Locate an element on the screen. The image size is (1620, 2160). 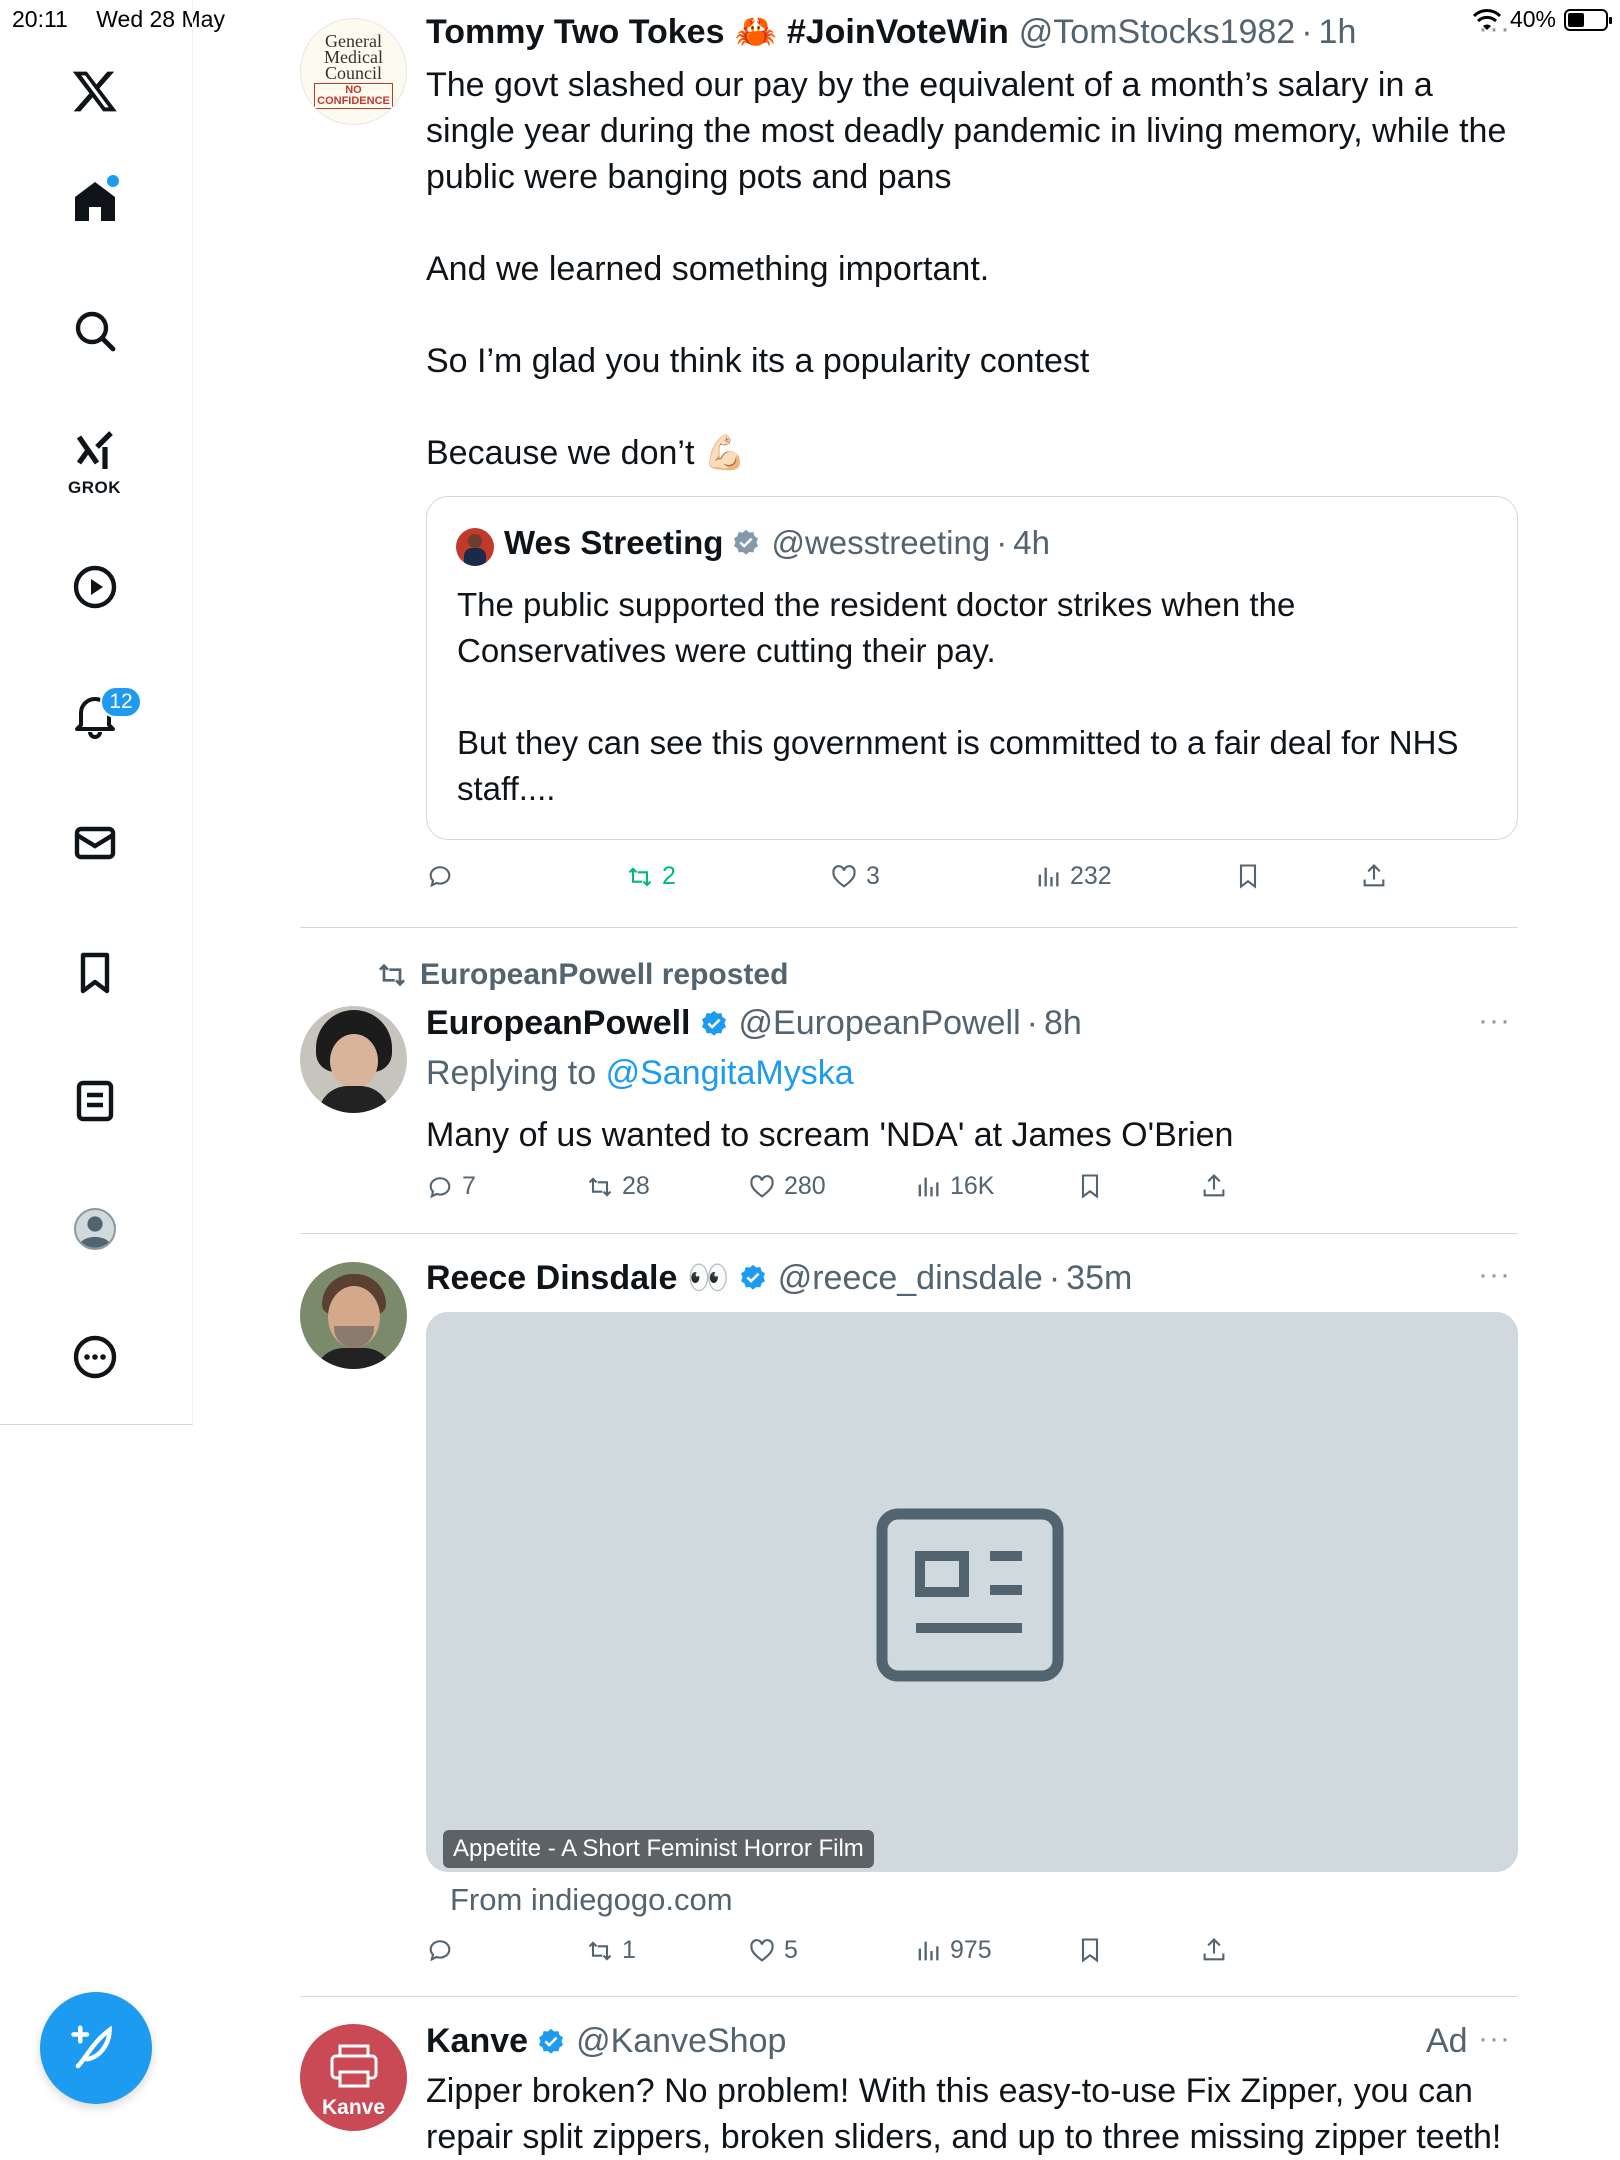
replying-prefix: Replying to is located at coordinates (511, 1073).